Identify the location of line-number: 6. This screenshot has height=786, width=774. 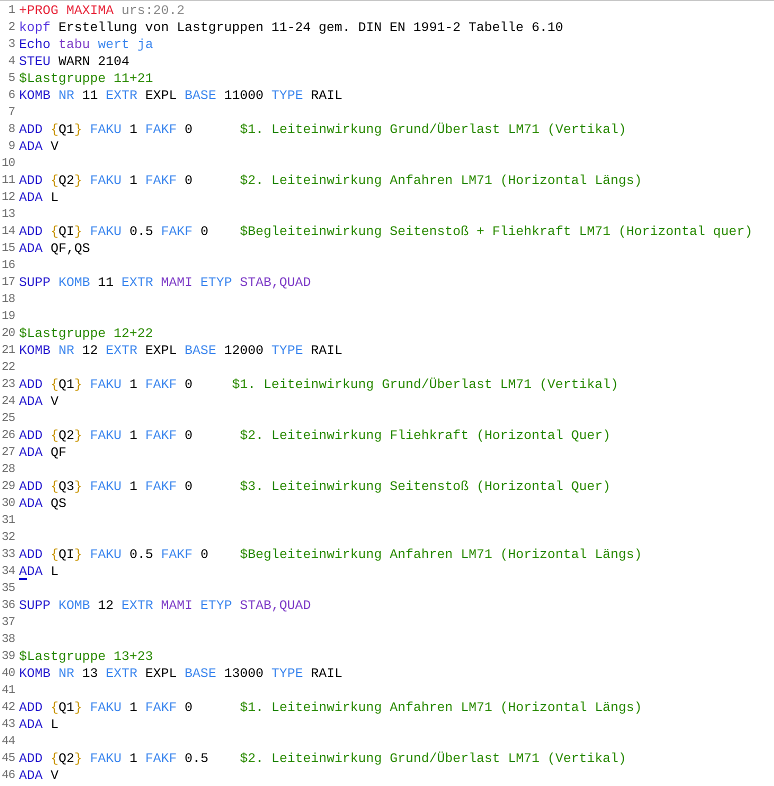
(11, 95).